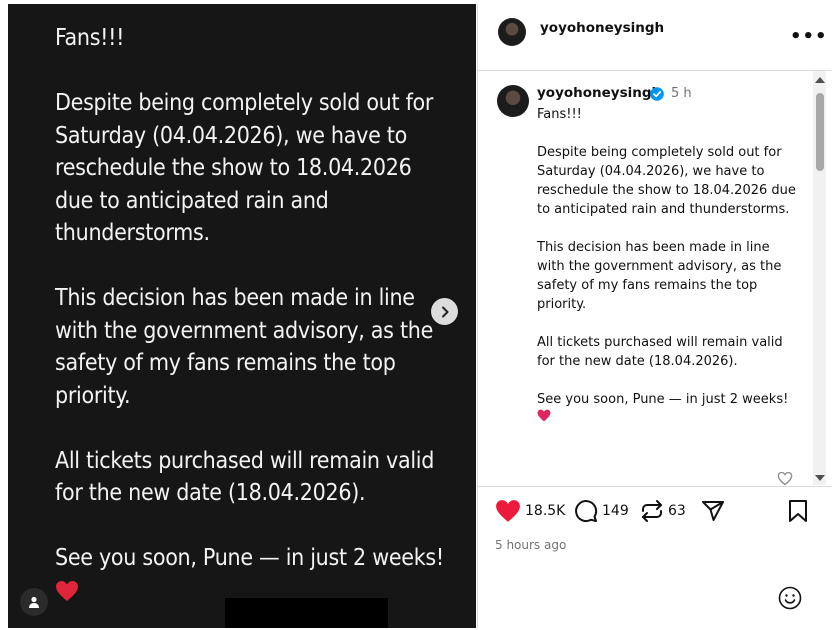 The width and height of the screenshot is (836, 630). Describe the element at coordinates (545, 511) in the screenshot. I see `like-count: 18.5K` at that location.